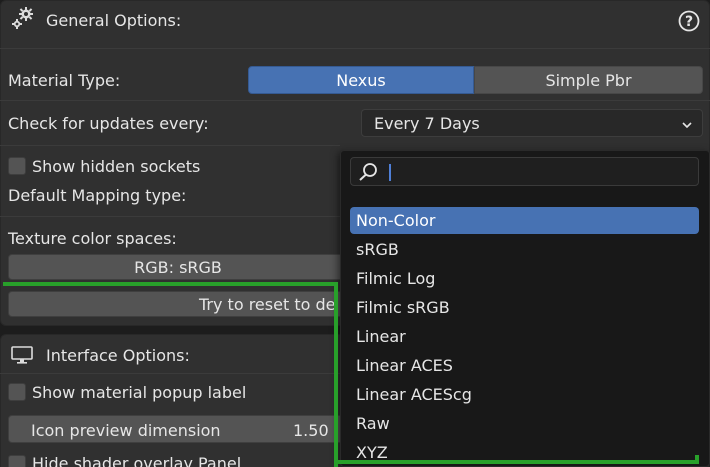  What do you see at coordinates (116, 166) in the screenshot?
I see `show-hidden-sockets-label: Show hidden sockets` at bounding box center [116, 166].